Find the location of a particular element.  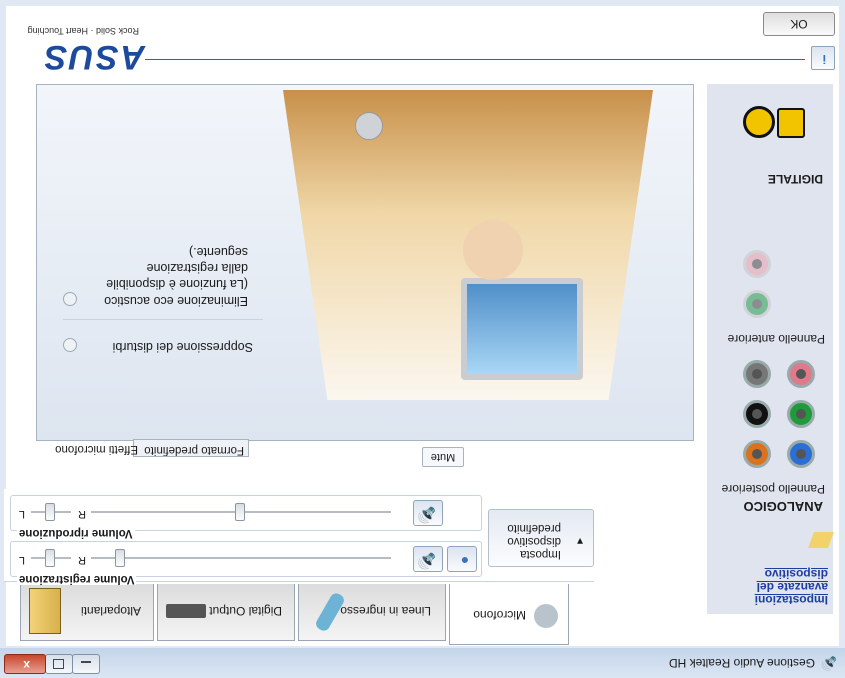

advanced-line3: dispositivo is located at coordinates (796, 574).